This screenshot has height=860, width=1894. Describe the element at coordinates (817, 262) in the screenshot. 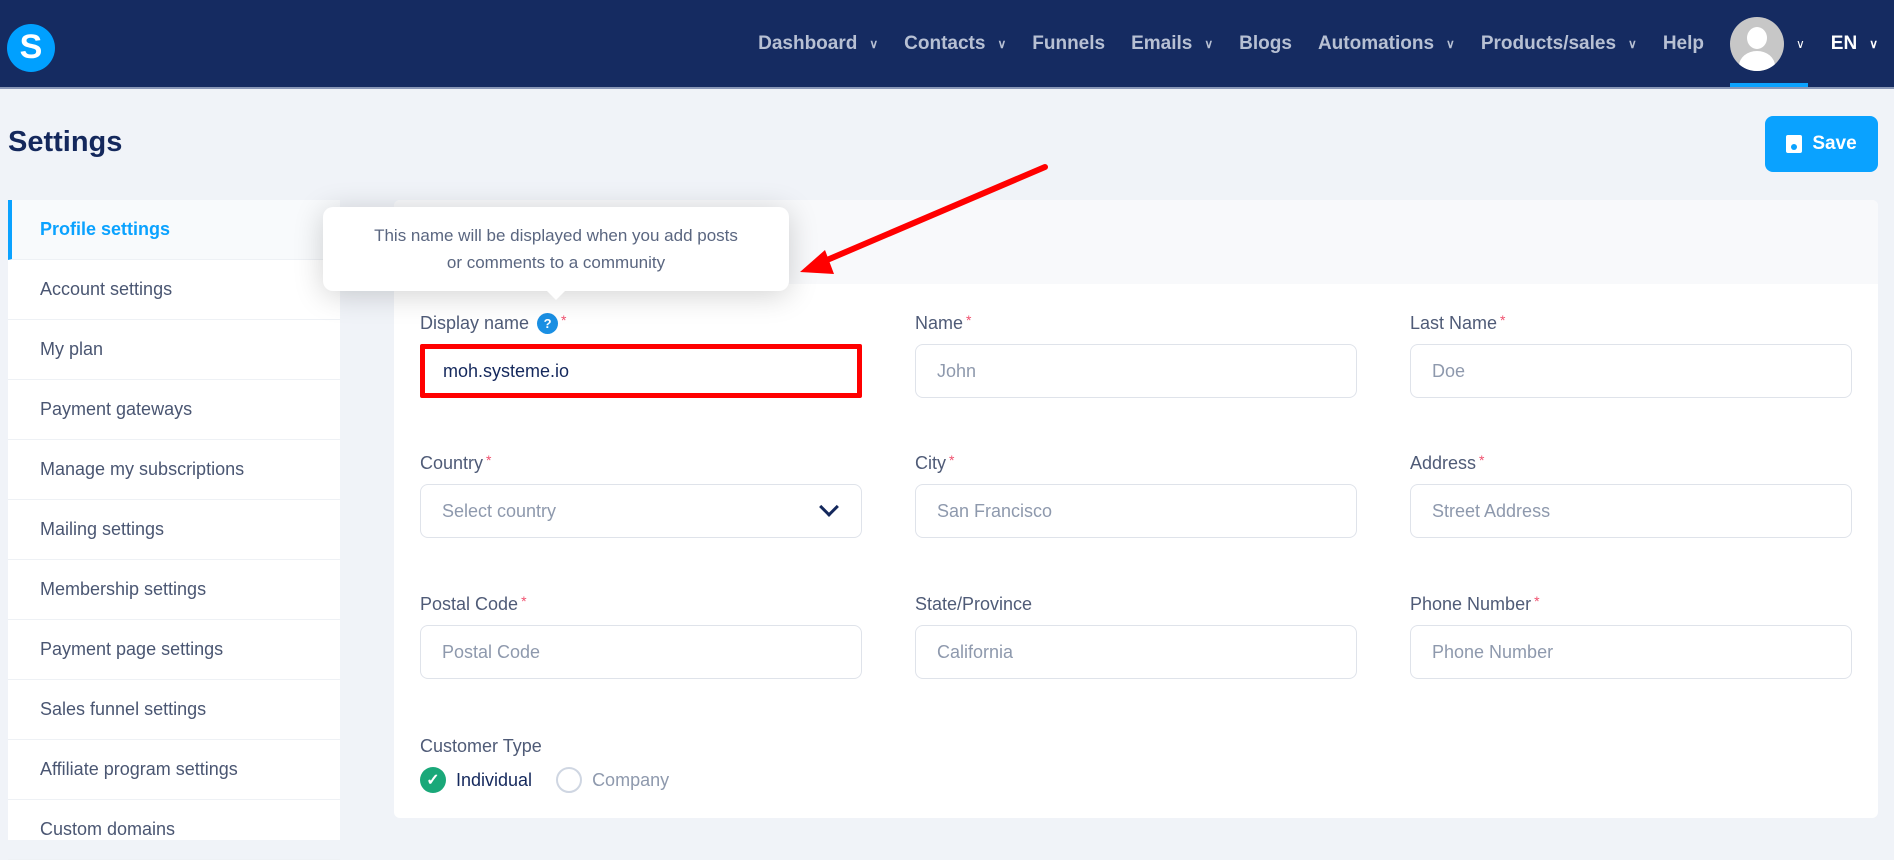

I see `arrow-head` at that location.